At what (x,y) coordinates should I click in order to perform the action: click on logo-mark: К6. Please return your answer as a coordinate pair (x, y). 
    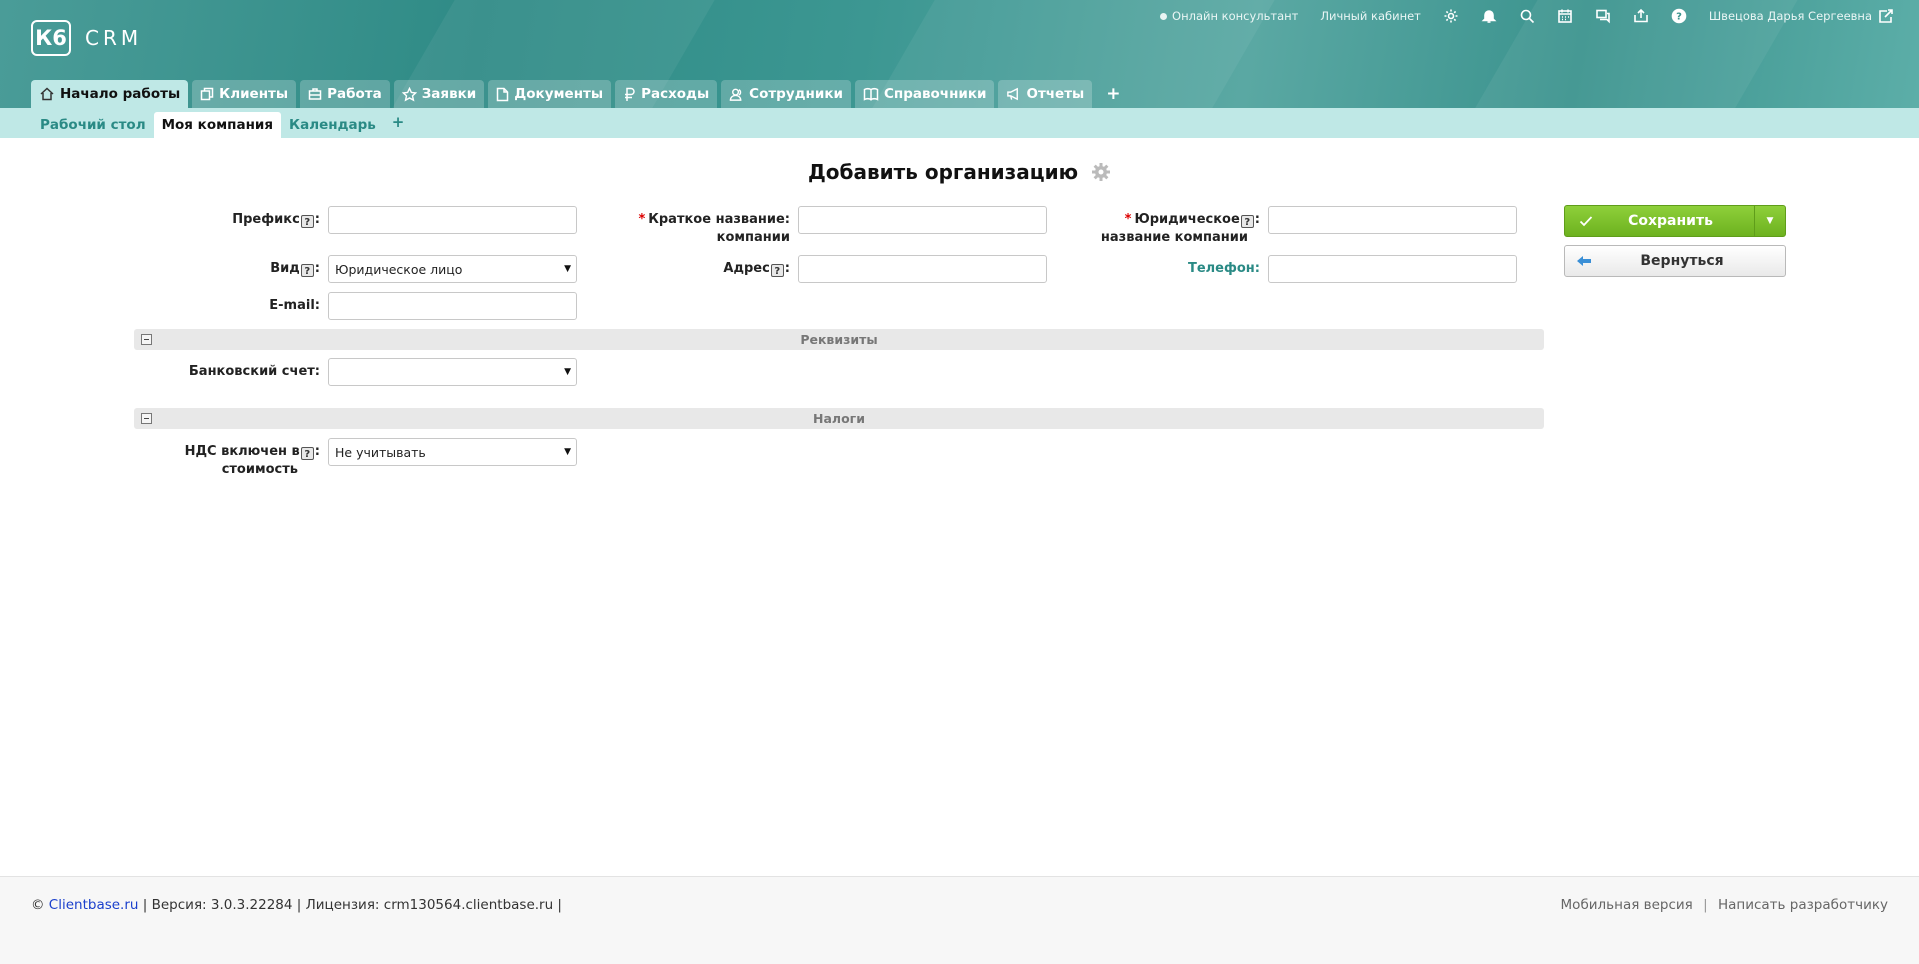
    Looking at the image, I should click on (51, 38).